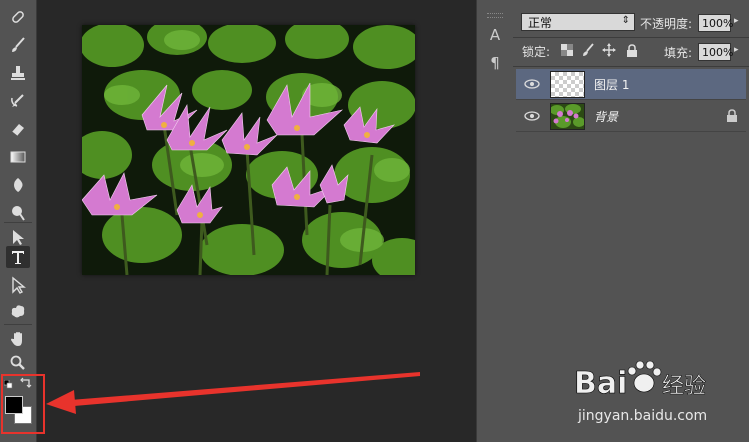 This screenshot has height=442, width=749. What do you see at coordinates (18, 129) in the screenshot?
I see `eraser-tool-icon` at bounding box center [18, 129].